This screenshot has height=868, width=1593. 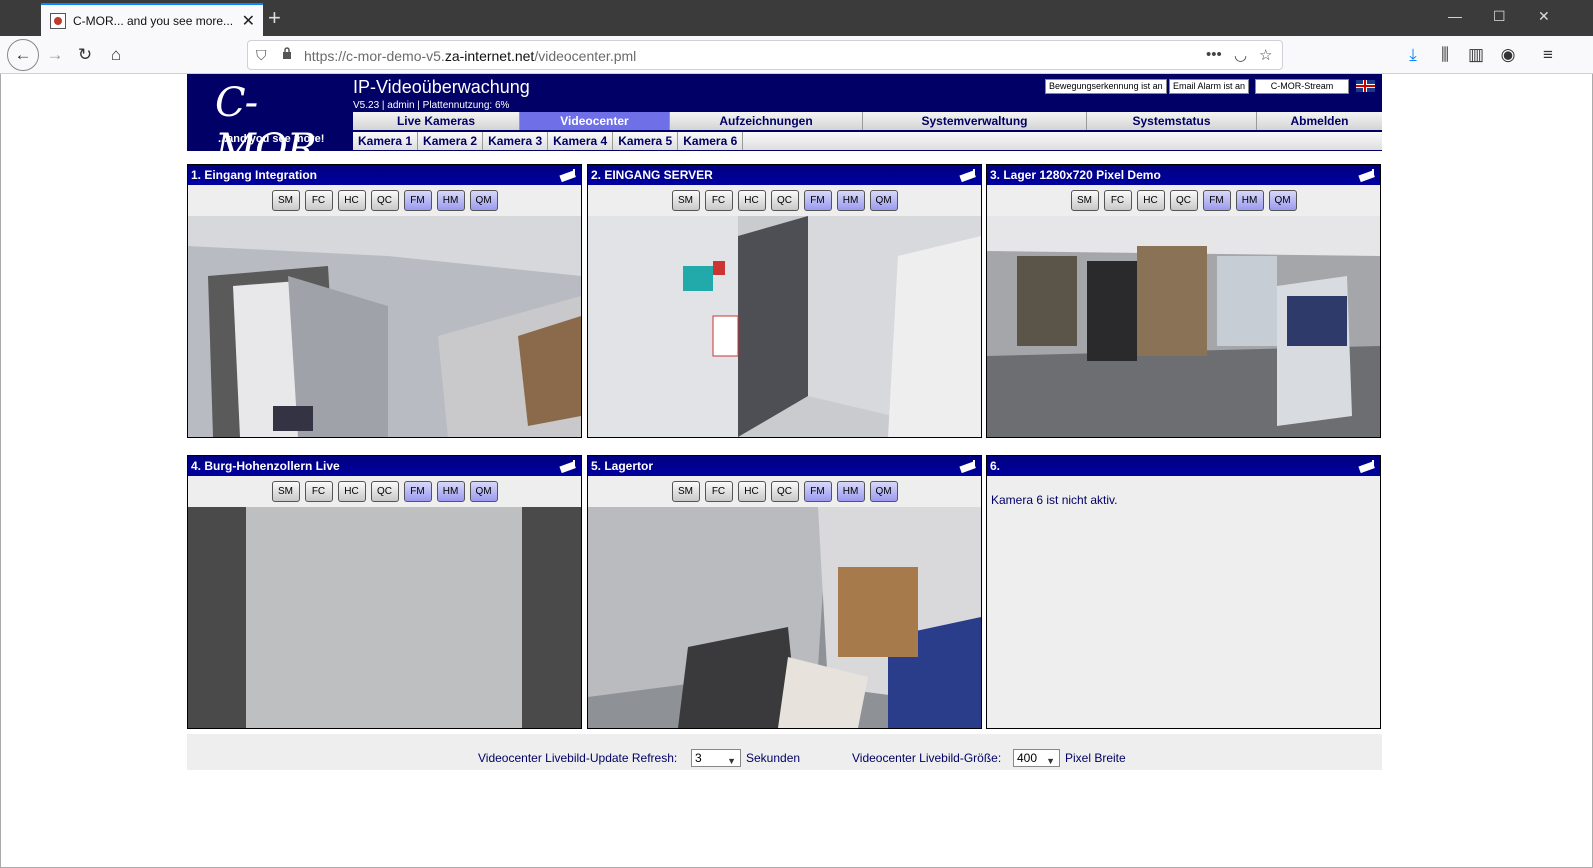 I want to click on tracking-shield-icon: ⛉, so click(x=261, y=55).